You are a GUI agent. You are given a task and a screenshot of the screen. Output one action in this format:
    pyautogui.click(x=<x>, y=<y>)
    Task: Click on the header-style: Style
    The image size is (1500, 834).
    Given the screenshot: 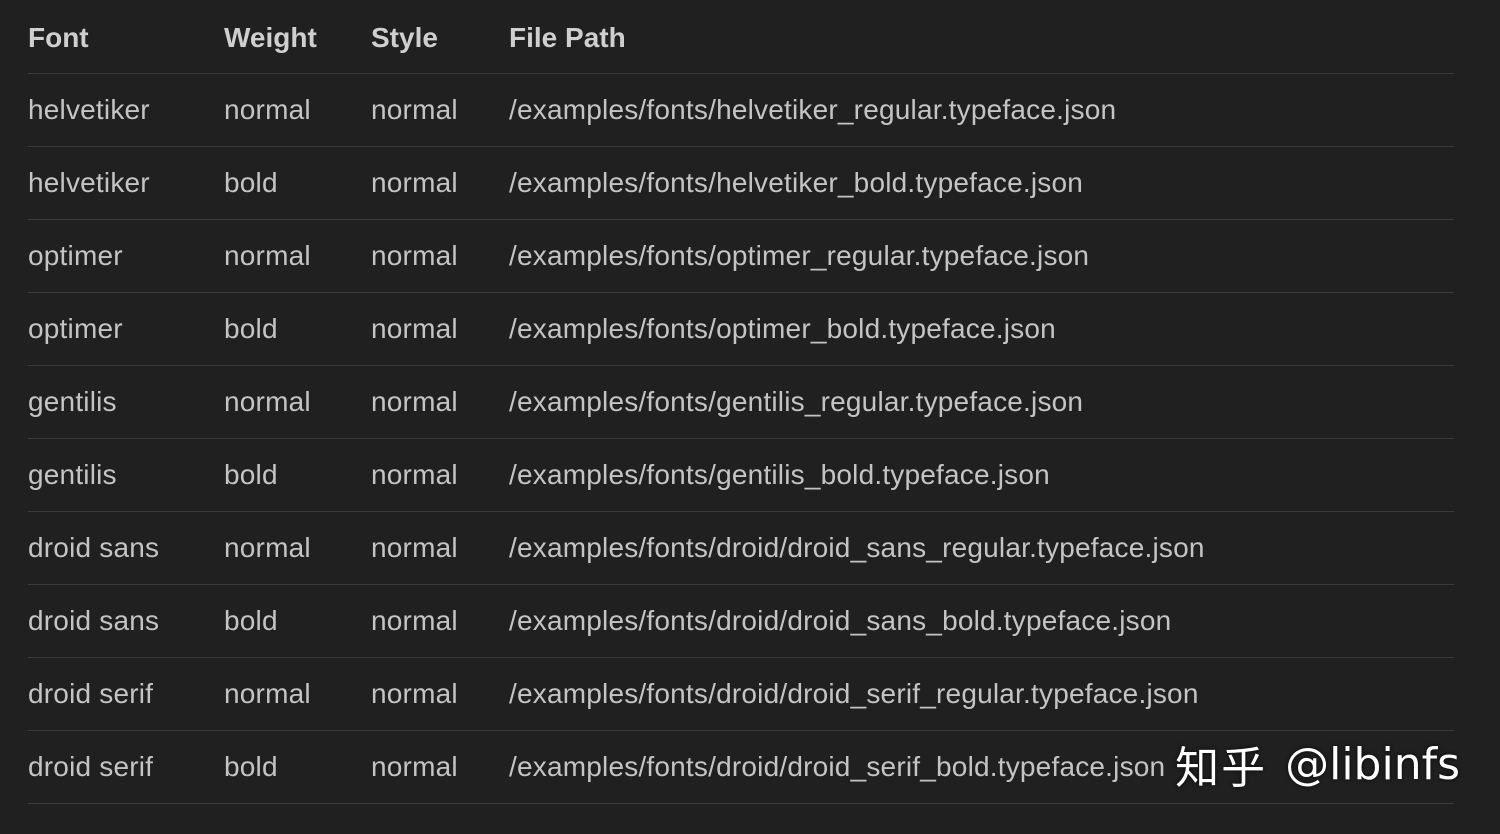 What is the action you would take?
    pyautogui.click(x=440, y=38)
    